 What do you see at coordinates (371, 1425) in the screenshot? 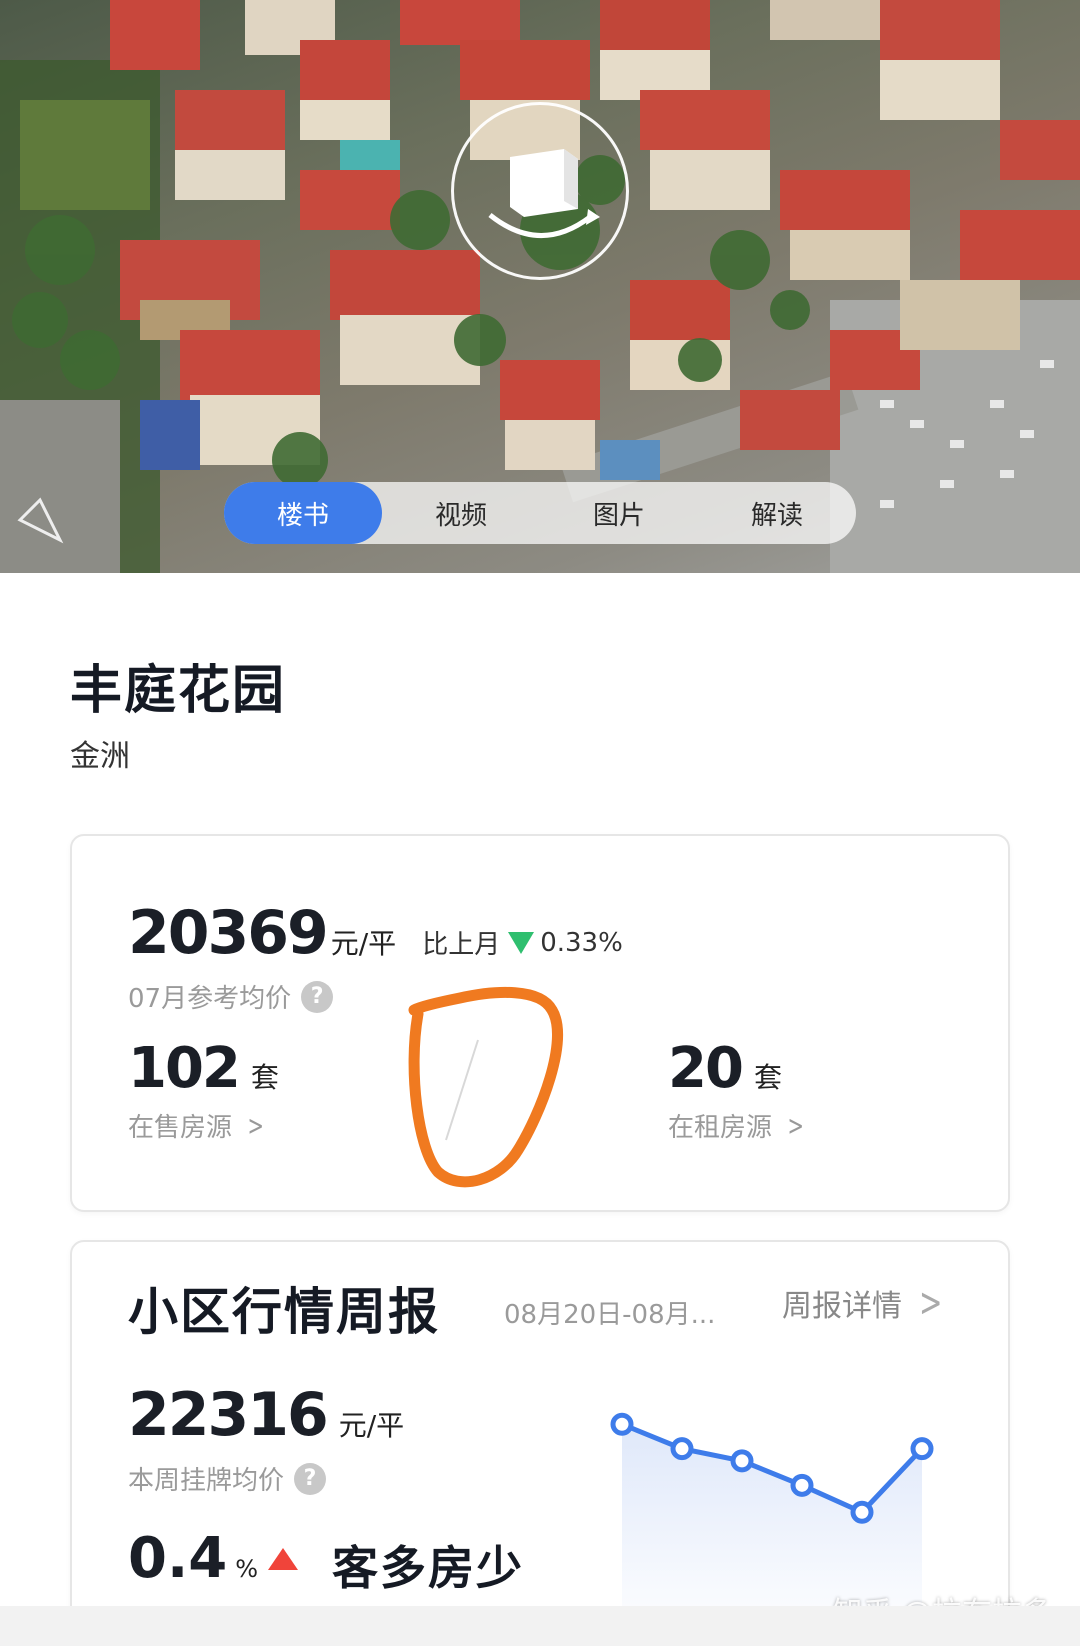
I see `listing-unit: 元/平` at bounding box center [371, 1425].